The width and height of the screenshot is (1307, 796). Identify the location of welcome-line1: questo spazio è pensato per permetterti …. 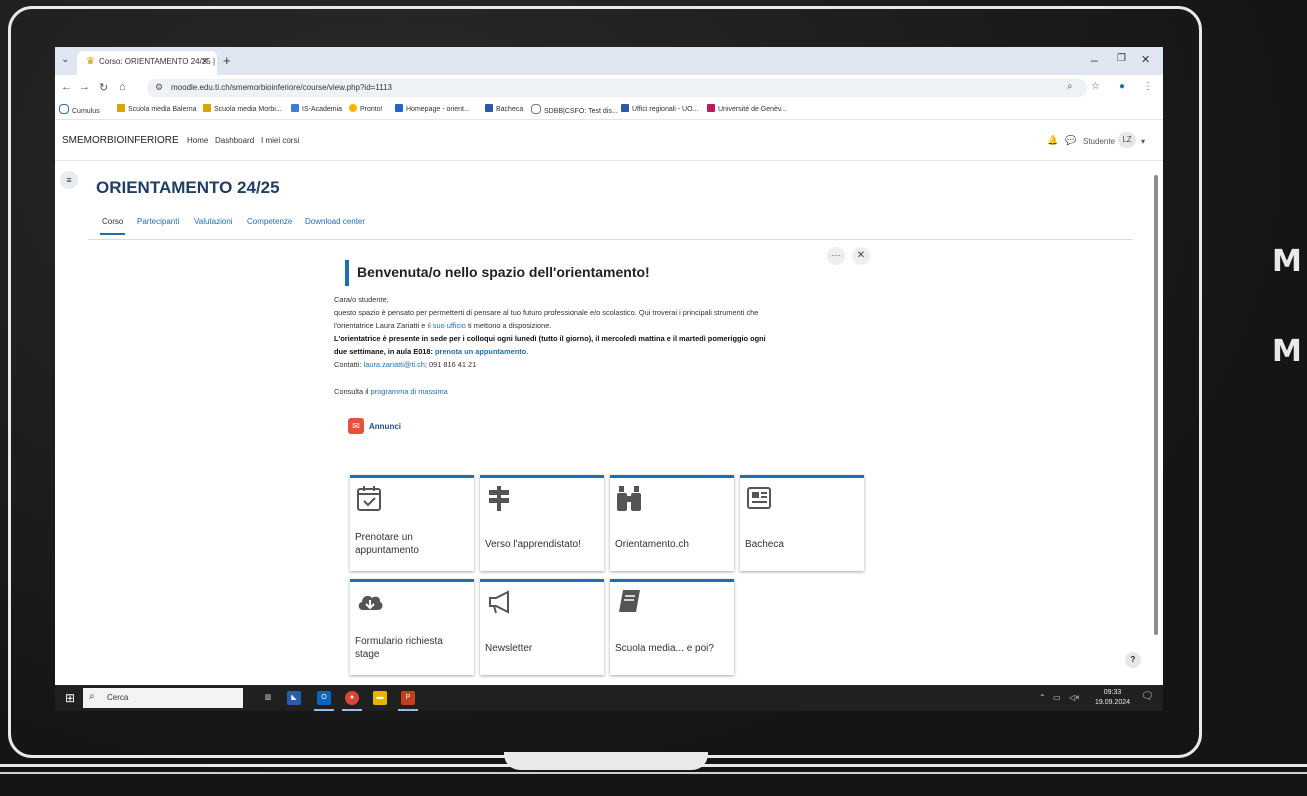
(546, 312).